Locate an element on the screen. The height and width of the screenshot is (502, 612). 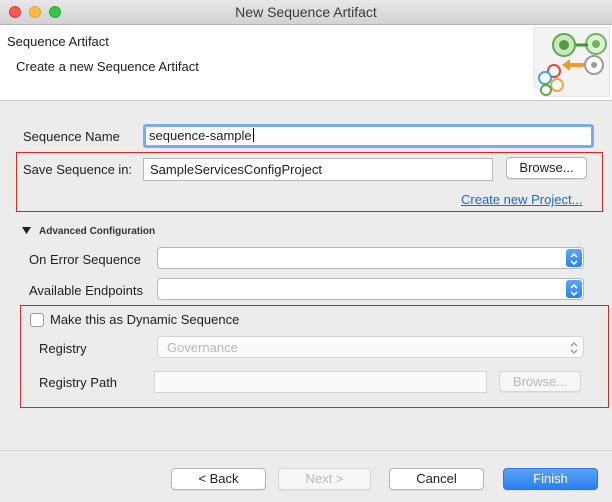
save-sequence-in-label: Save Sequence in: is located at coordinates (78, 169).